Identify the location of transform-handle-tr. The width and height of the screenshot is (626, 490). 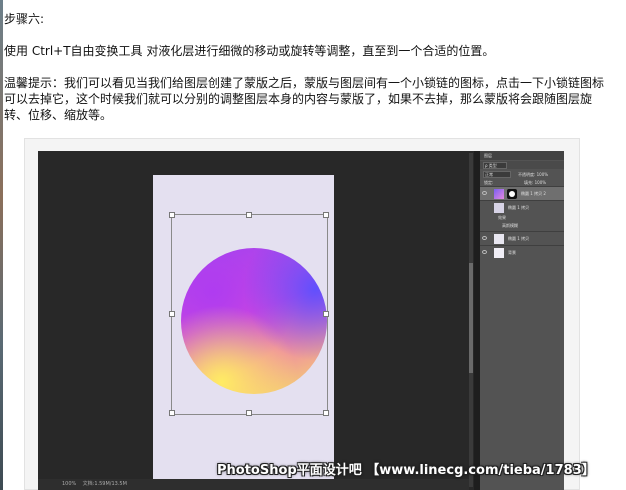
(326, 215).